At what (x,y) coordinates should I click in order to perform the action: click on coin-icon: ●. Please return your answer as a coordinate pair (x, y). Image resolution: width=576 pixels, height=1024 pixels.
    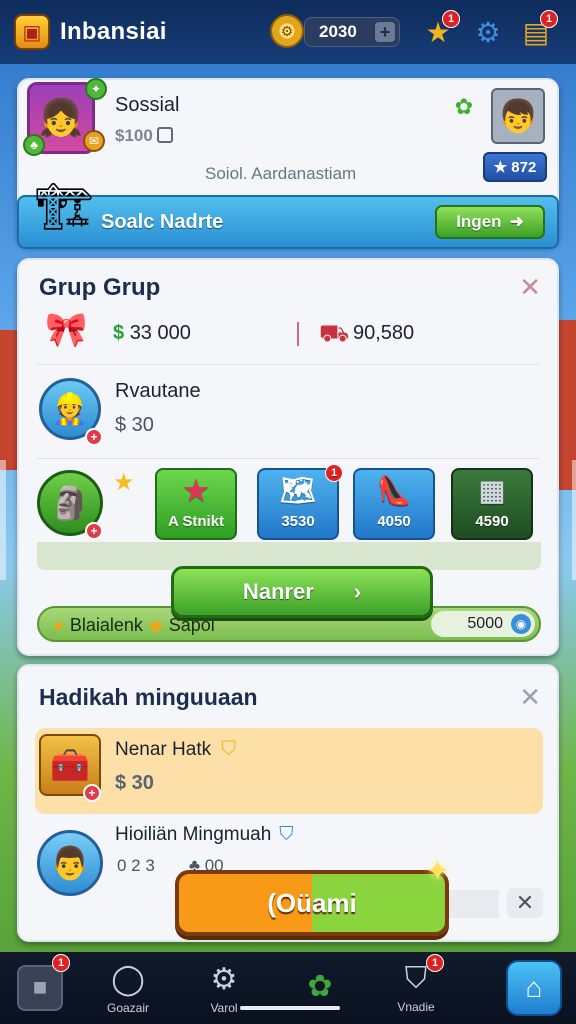
    Looking at the image, I should click on (58, 625).